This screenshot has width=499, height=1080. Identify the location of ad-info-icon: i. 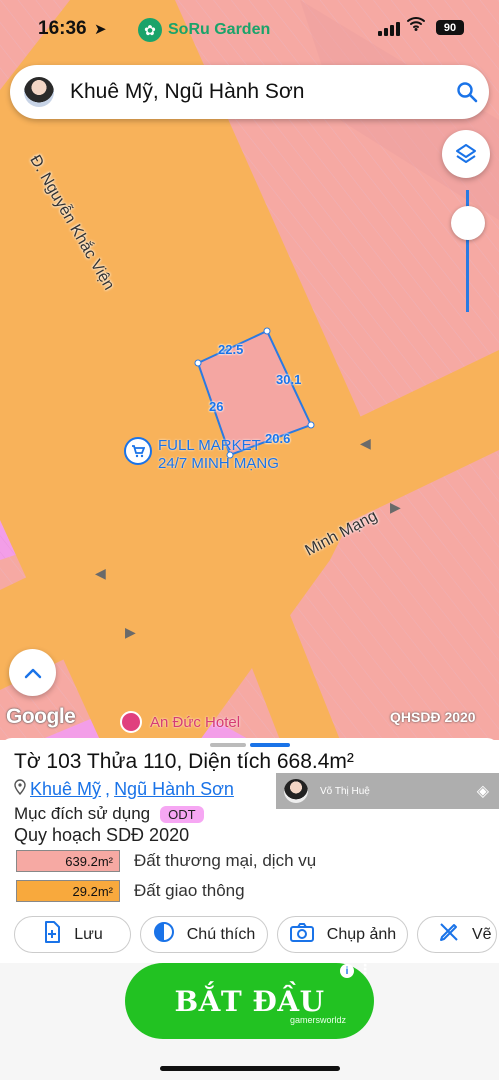
(347, 971).